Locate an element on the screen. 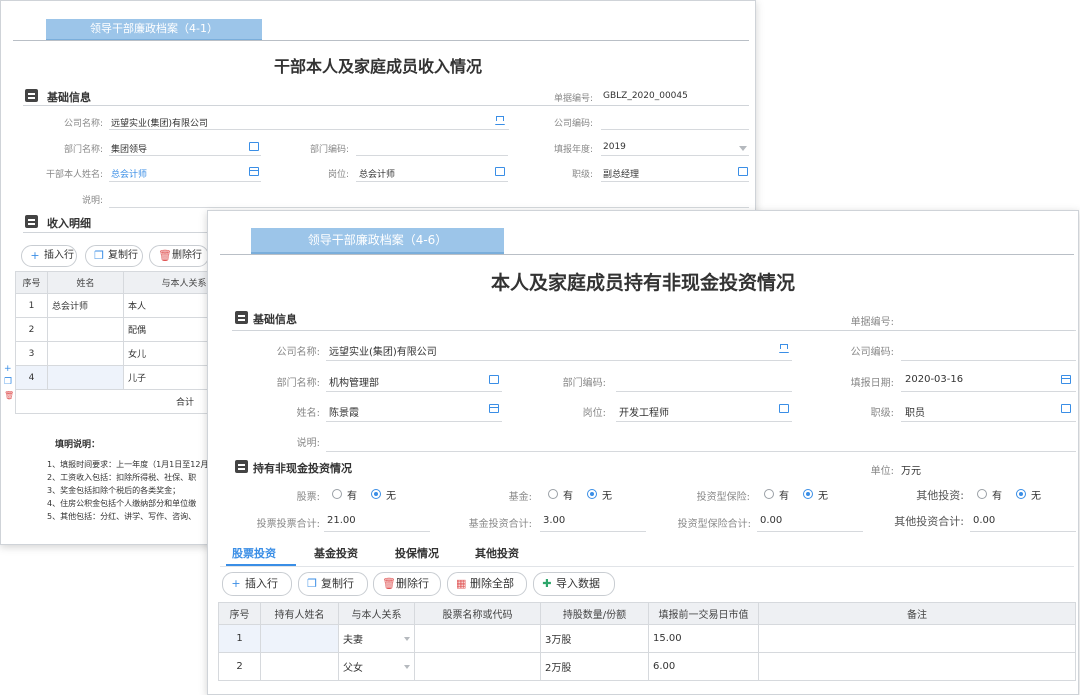 The image size is (1080, 695). dept-code-label: 部门编码: is located at coordinates (584, 383).